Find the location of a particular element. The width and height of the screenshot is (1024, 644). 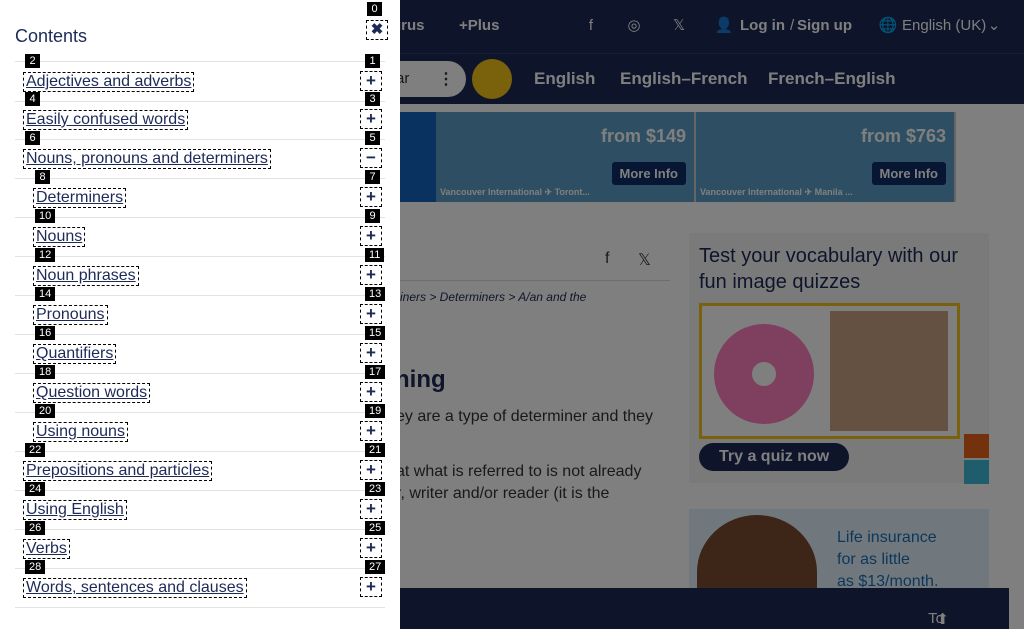

contents-row: 4 Easily confused words 3 + is located at coordinates (200, 116).